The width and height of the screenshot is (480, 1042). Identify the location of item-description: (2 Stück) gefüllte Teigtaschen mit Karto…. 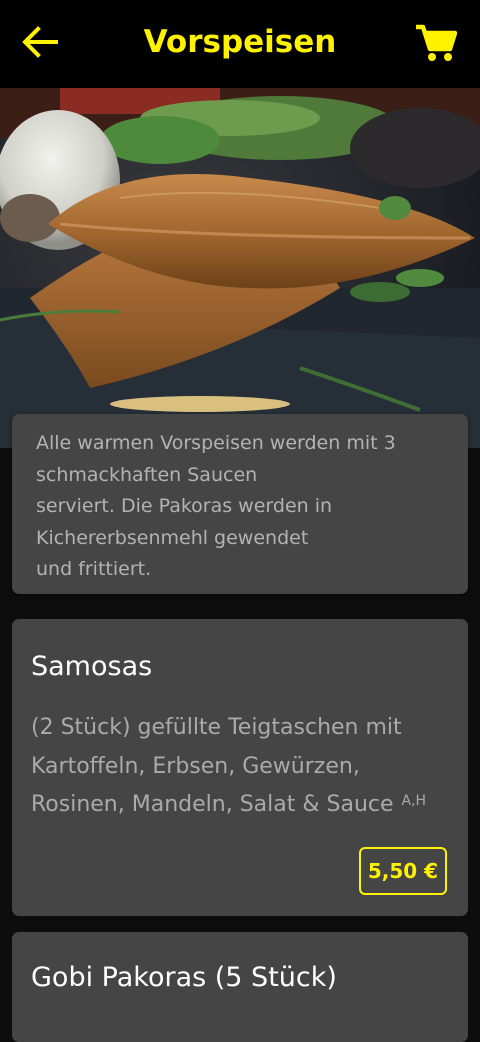
(241, 767).